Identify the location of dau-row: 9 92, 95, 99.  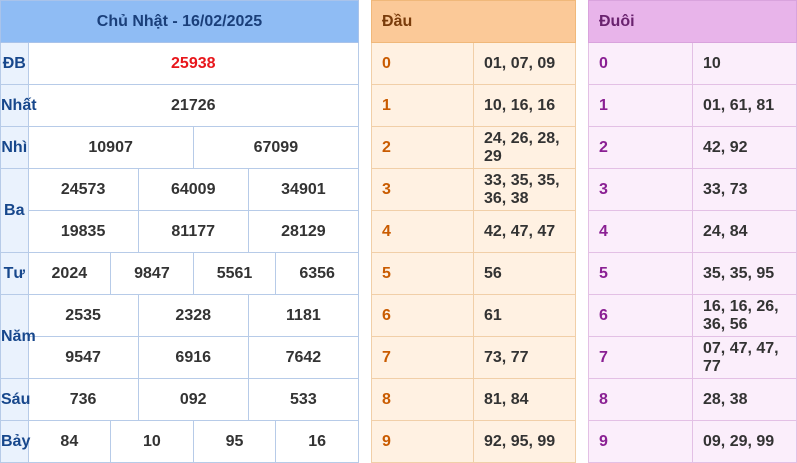
(473, 441).